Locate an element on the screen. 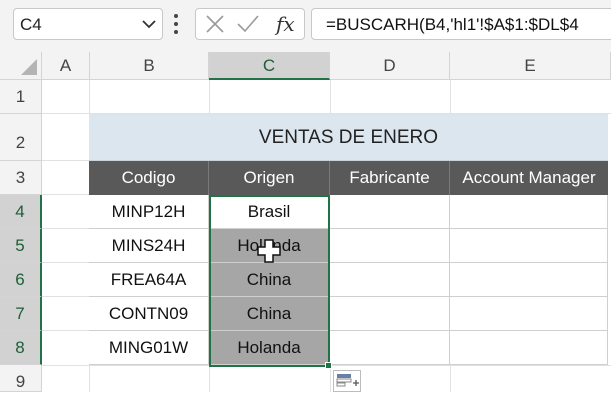  formula-text: =BUSCARH(B4,'hl1'!$A$1:$DL$4 is located at coordinates (452, 24).